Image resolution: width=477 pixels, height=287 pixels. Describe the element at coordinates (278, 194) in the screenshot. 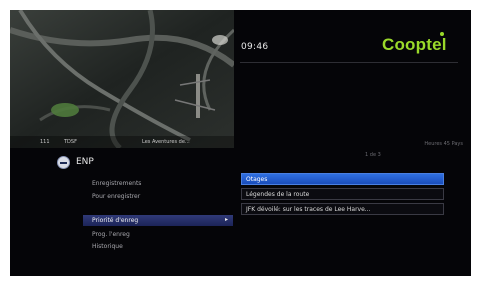

I see `recording-title: Légendes de la route` at that location.